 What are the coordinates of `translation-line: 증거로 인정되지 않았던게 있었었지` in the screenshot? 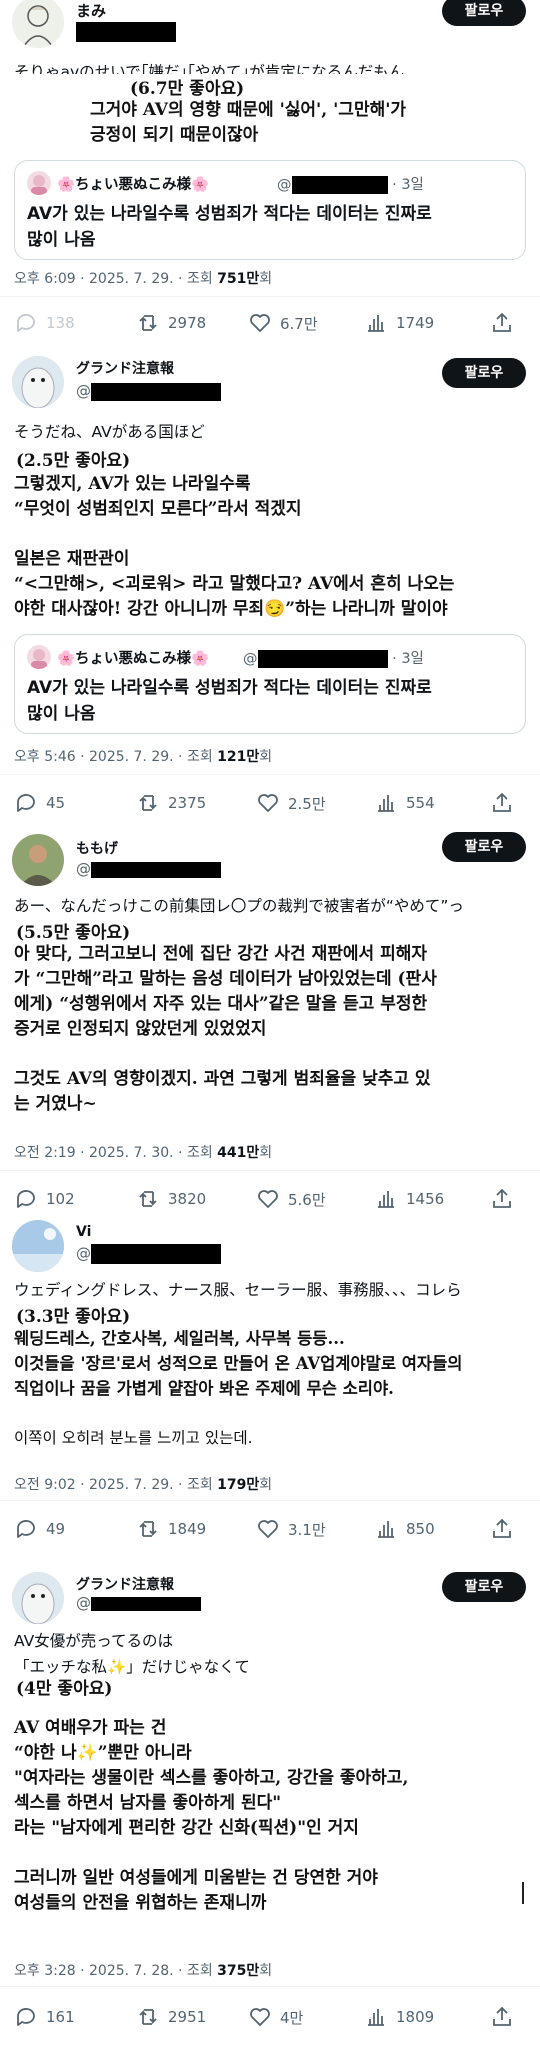 It's located at (140, 1029).